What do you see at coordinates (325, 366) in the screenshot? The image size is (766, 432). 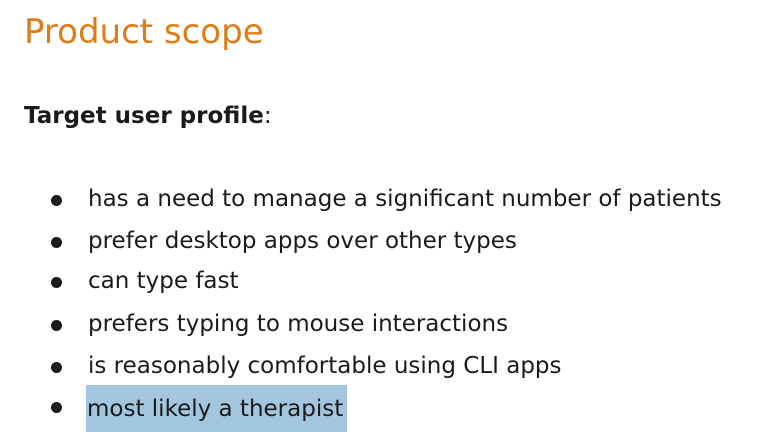 I see `list-item-text: is reasonably comfortable using CLI apps` at bounding box center [325, 366].